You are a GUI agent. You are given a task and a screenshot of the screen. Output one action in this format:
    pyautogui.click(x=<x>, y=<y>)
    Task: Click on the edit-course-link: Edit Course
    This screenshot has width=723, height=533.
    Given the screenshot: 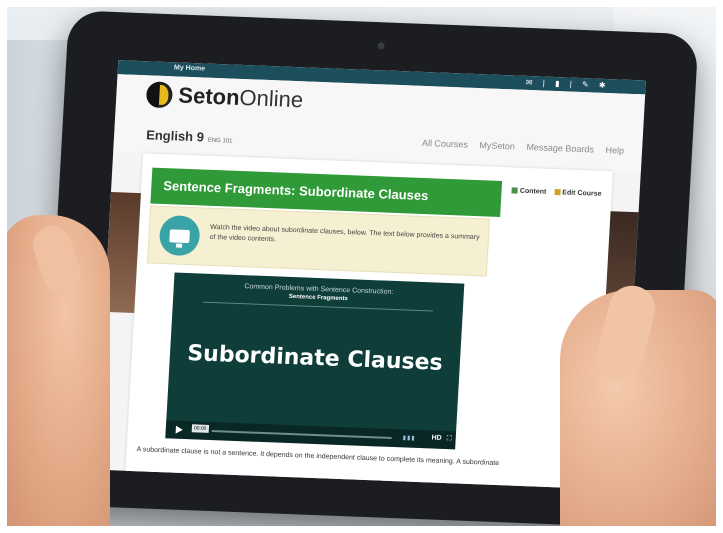 What is the action you would take?
    pyautogui.click(x=578, y=193)
    